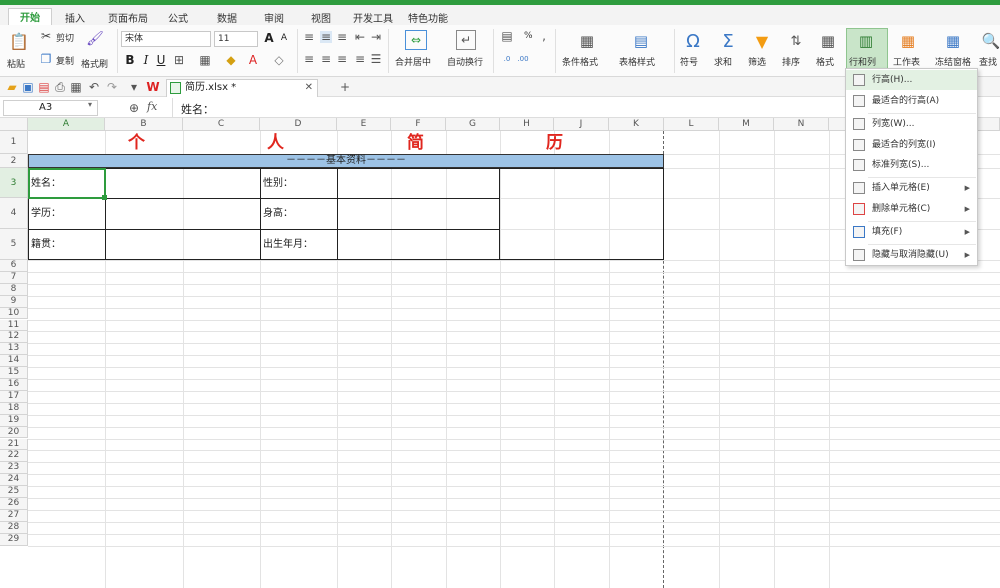 This screenshot has width=1000, height=588. I want to click on comma-style-icon: ,, so click(544, 36).